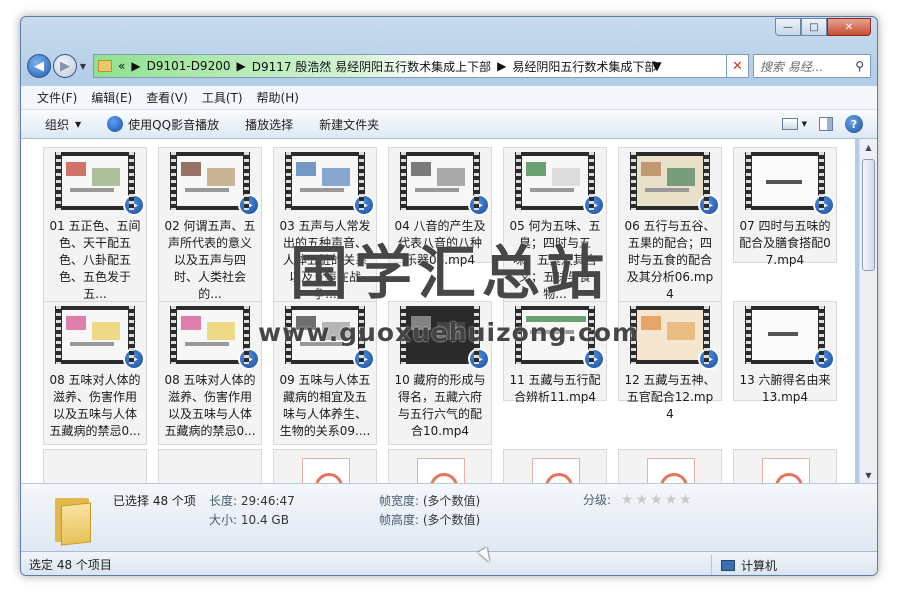  I want to click on scroll-thumb, so click(868, 215).